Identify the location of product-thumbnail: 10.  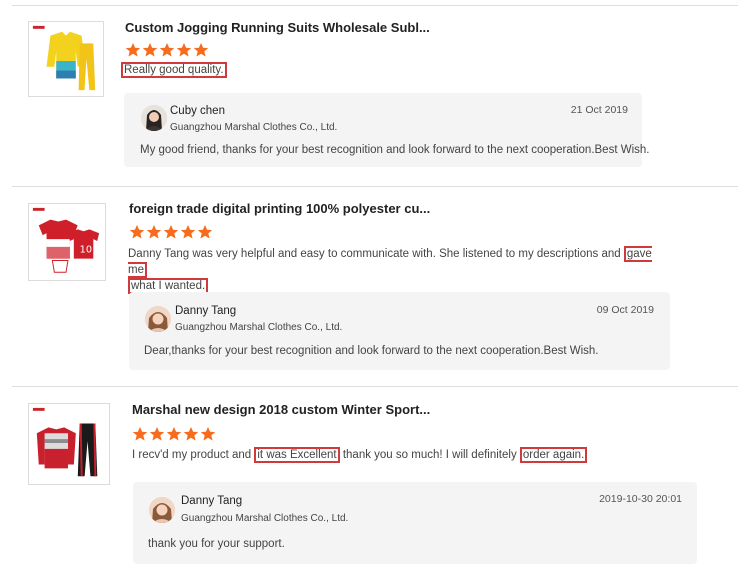
(67, 242).